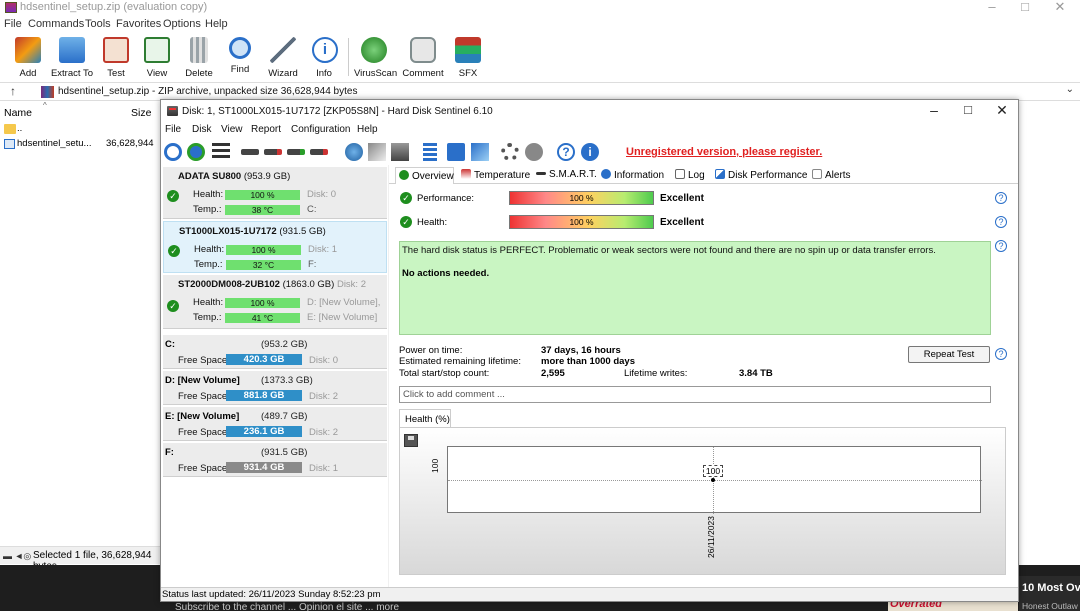 The width and height of the screenshot is (1080, 611). Describe the element at coordinates (425, 418) in the screenshot. I see `tab-health-chart: Health (%)` at that location.